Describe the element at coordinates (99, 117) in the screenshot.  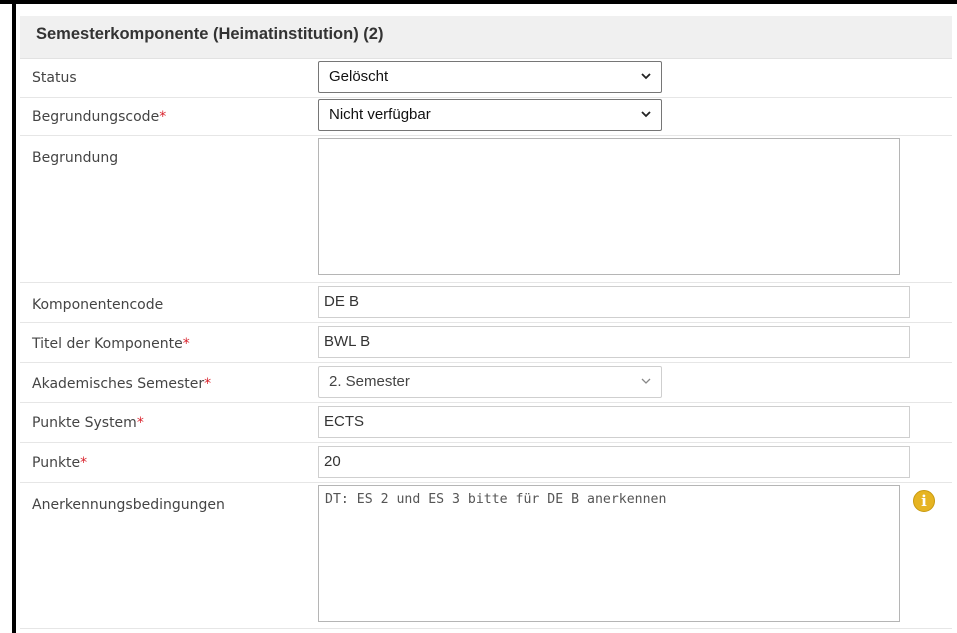
I see `begrundungscode-label: Begrundungscode*` at that location.